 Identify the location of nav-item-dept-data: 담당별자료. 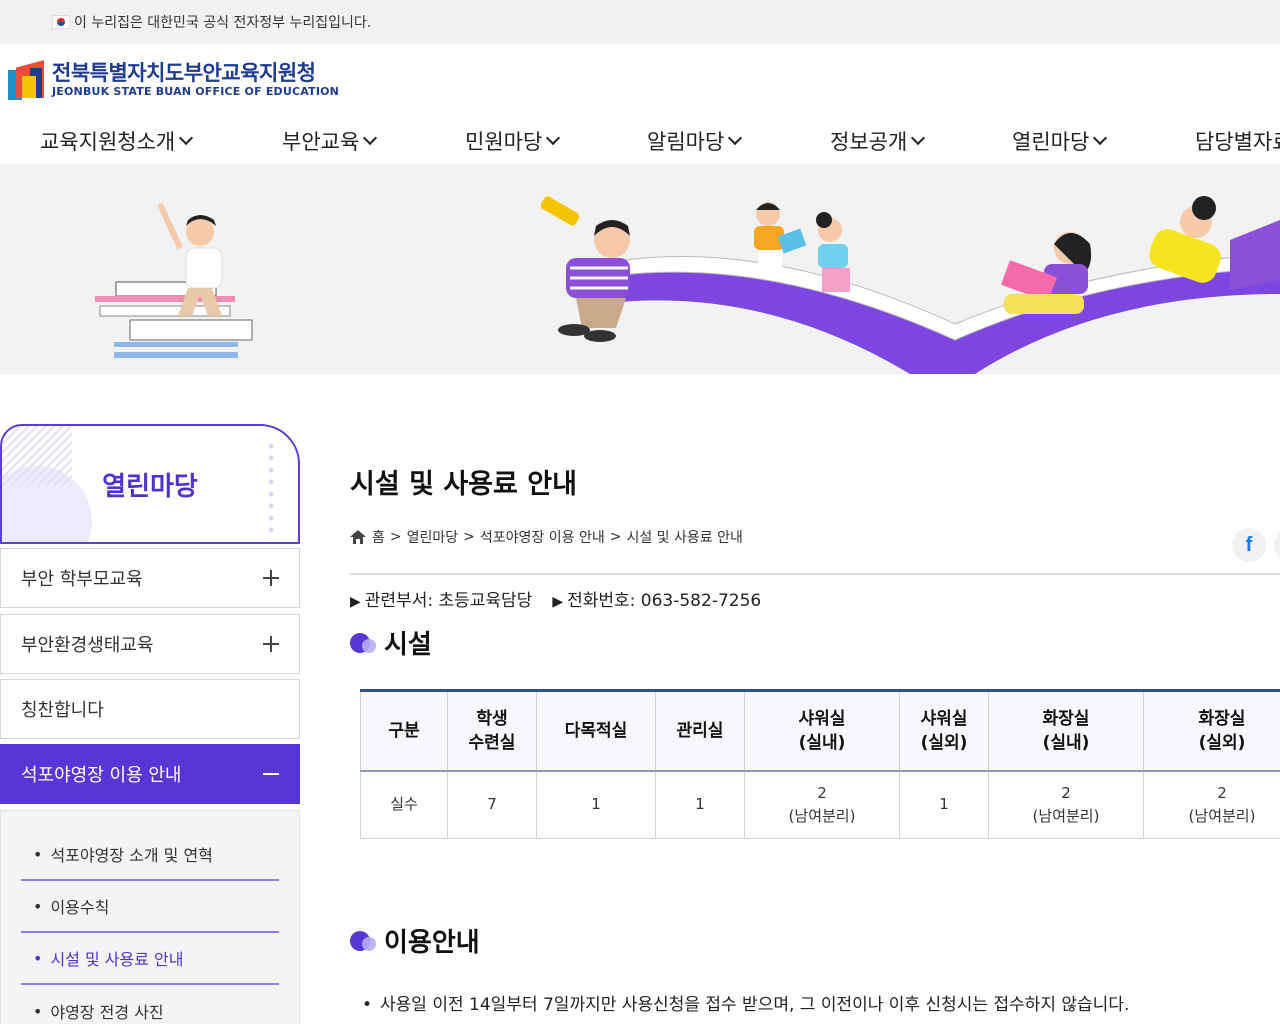
(1237, 141).